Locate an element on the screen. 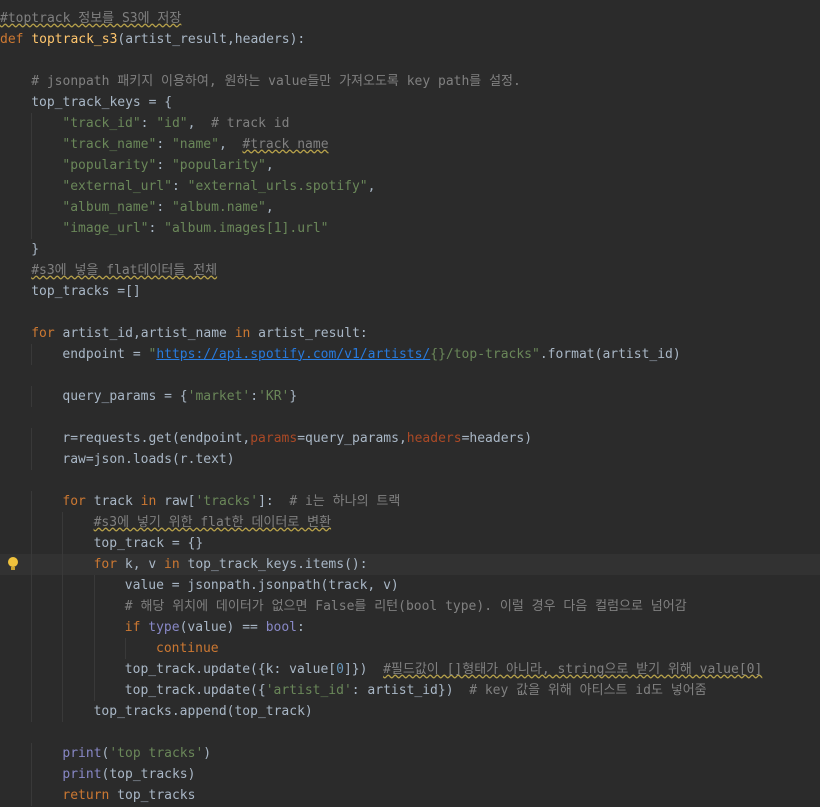 Image resolution: width=820 pixels, height=807 pixels. code-line: query_params = {'market':'KR'} is located at coordinates (410, 396).